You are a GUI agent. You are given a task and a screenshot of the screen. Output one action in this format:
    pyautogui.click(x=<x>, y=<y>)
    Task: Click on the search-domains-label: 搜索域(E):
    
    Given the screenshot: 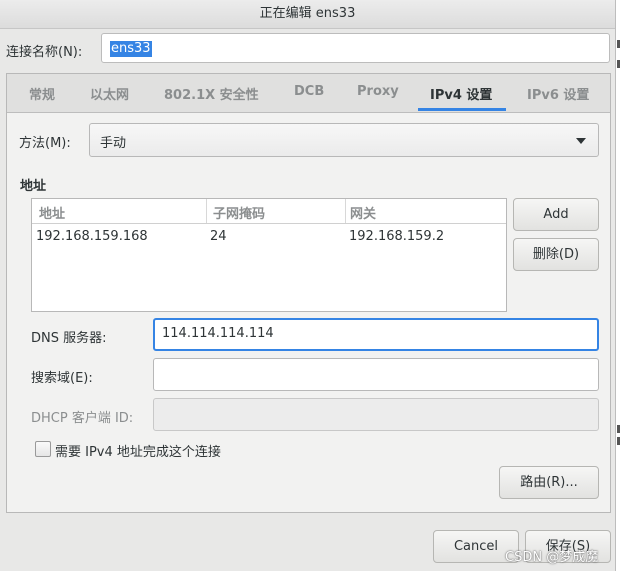 What is the action you would take?
    pyautogui.click(x=62, y=378)
    